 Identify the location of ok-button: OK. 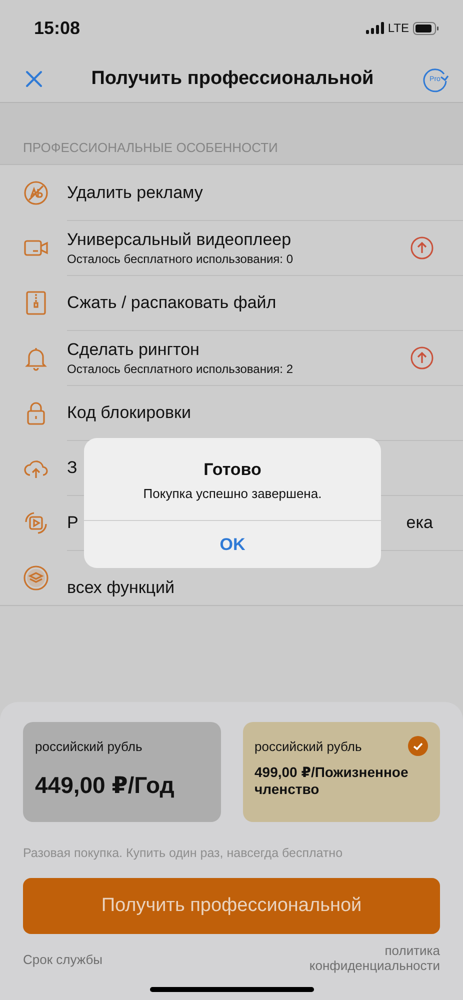
(232, 544).